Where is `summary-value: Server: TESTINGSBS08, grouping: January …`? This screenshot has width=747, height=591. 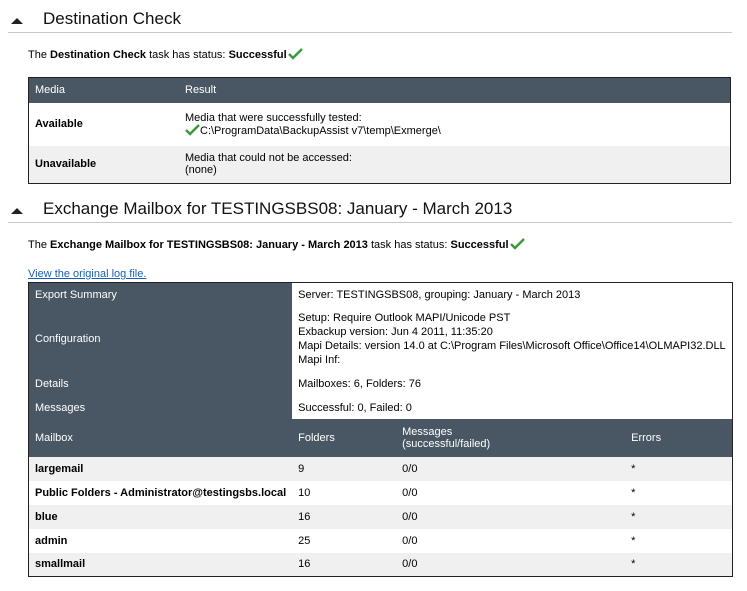 summary-value: Server: TESTINGSBS08, grouping: January … is located at coordinates (512, 294).